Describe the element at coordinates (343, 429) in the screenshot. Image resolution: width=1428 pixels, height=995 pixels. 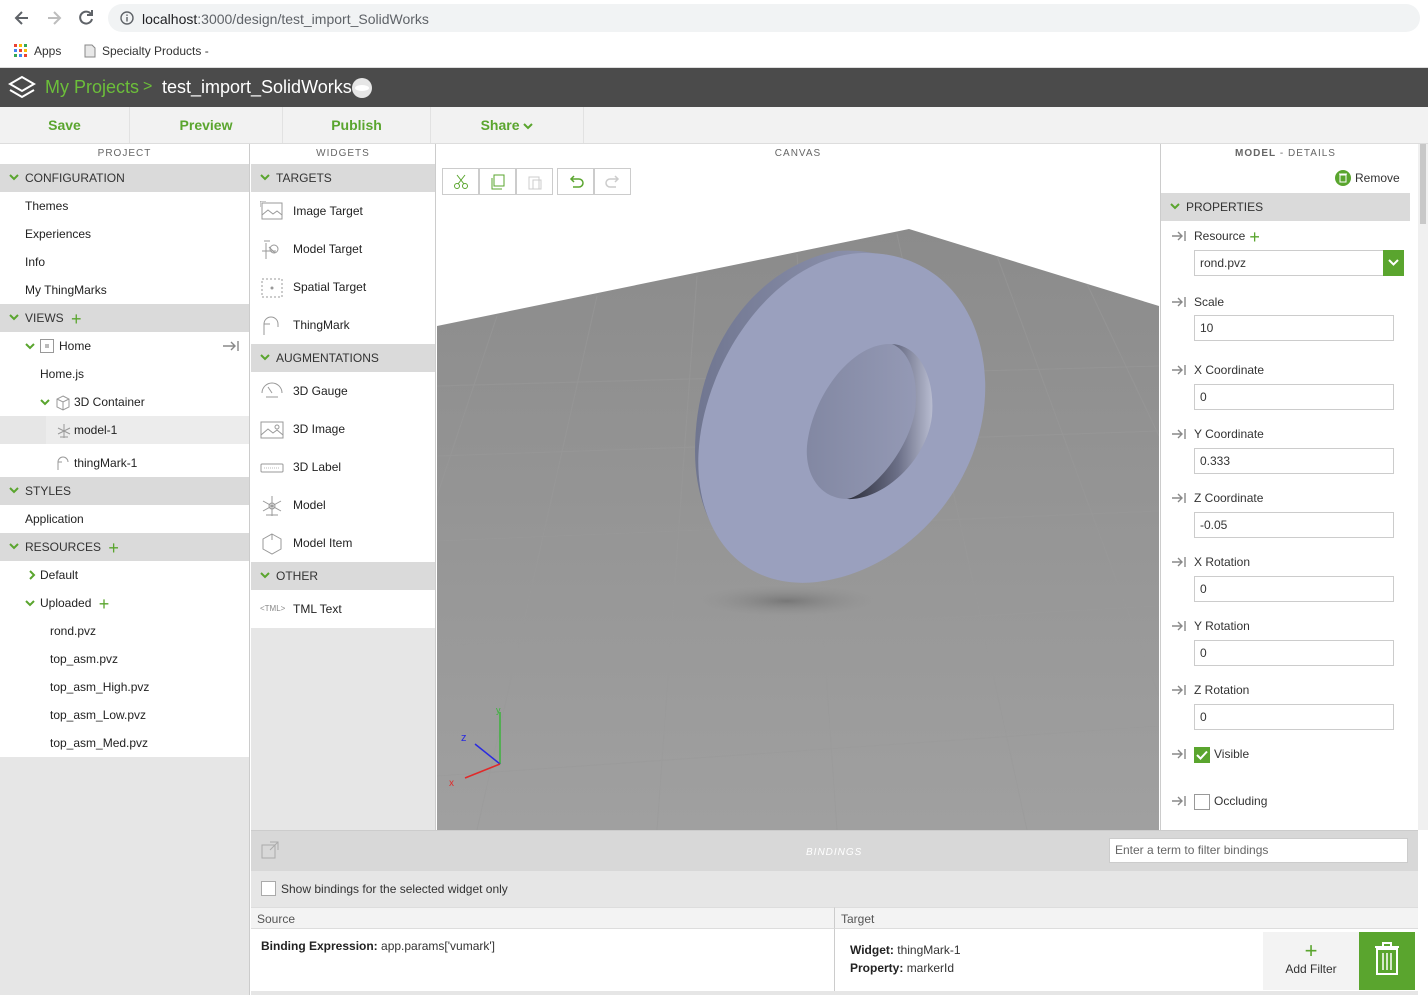
I see `widget-3d-image: 3D Image` at that location.